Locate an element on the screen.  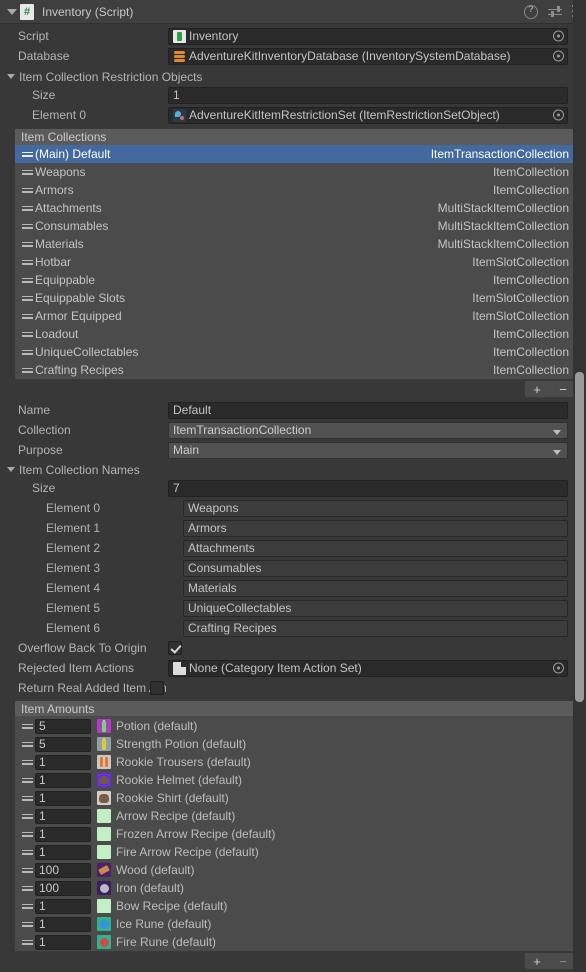
item-collection-row: Armors ItemCollection is located at coordinates (295, 190).